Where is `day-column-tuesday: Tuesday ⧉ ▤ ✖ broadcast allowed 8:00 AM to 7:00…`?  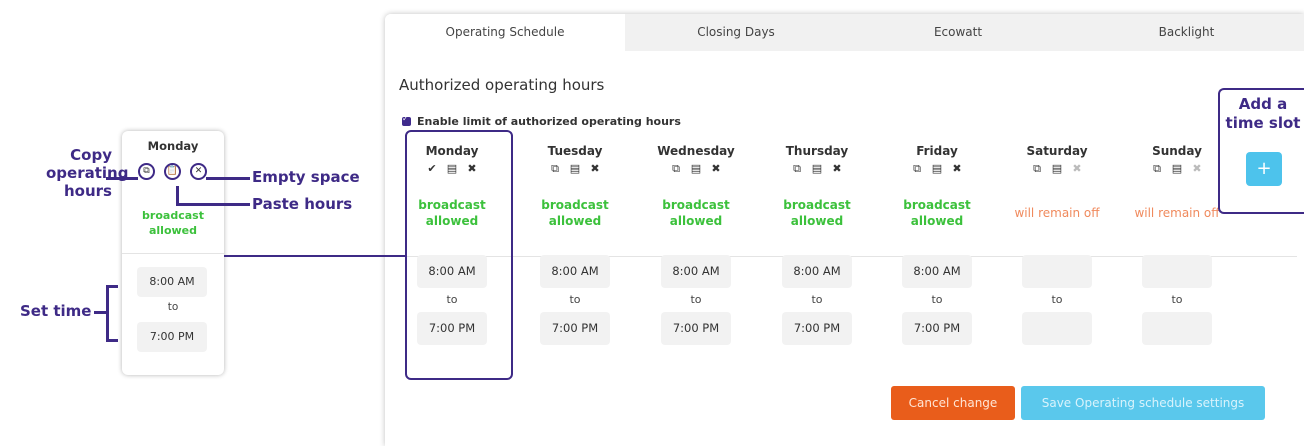
day-column-tuesday: Tuesday ⧉ ▤ ✖ broadcast allowed 8:00 AM to 7:00… is located at coordinates (575, 244).